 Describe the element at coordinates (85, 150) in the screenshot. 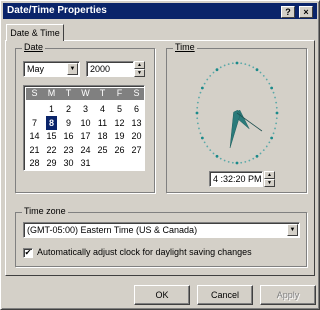

I see `calendar-day: 24` at that location.